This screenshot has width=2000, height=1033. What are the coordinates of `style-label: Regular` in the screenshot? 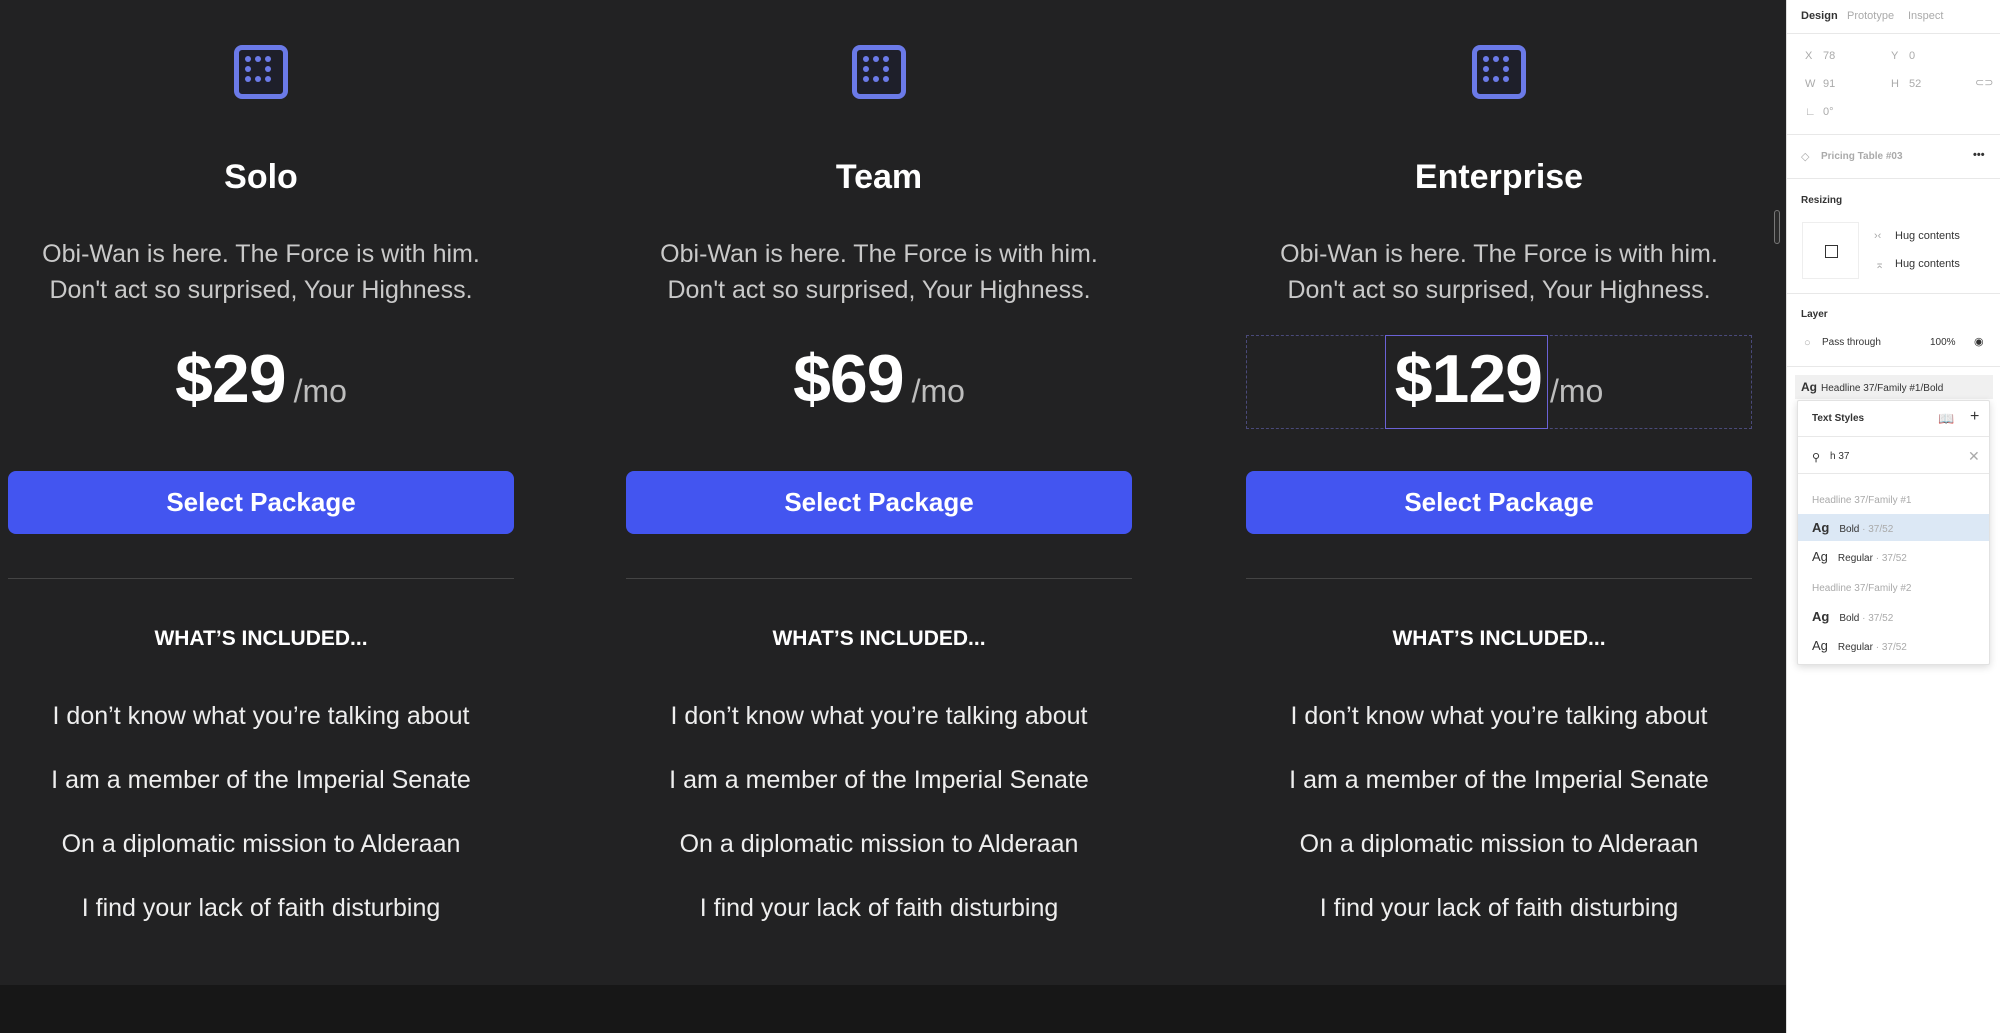 It's located at (1855, 558).